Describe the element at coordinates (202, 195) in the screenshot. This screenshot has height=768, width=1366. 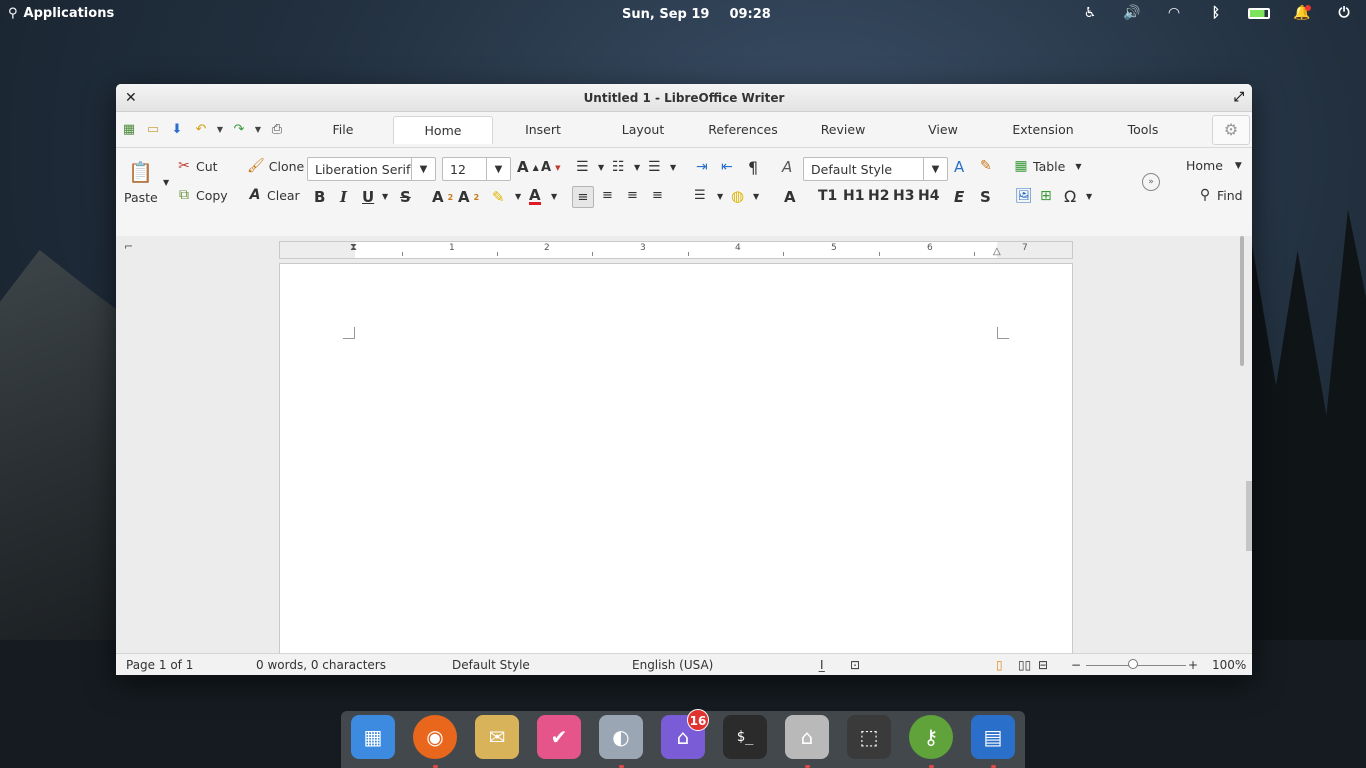
I see `copy-button: ⧉ Copy` at that location.